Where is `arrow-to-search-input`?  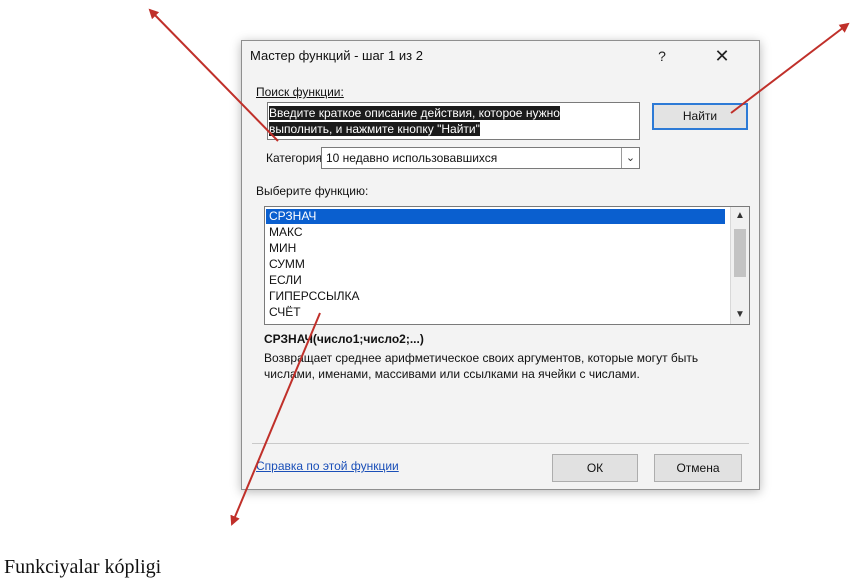
arrow-to-search-input is located at coordinates (213, 75).